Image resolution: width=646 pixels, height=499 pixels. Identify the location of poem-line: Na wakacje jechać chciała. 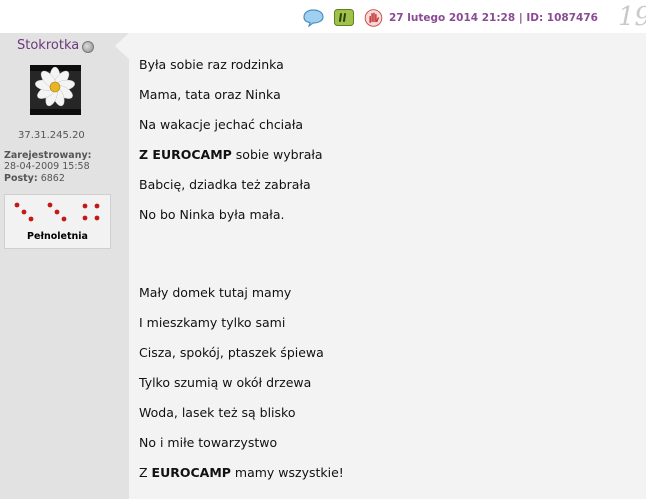
(221, 124).